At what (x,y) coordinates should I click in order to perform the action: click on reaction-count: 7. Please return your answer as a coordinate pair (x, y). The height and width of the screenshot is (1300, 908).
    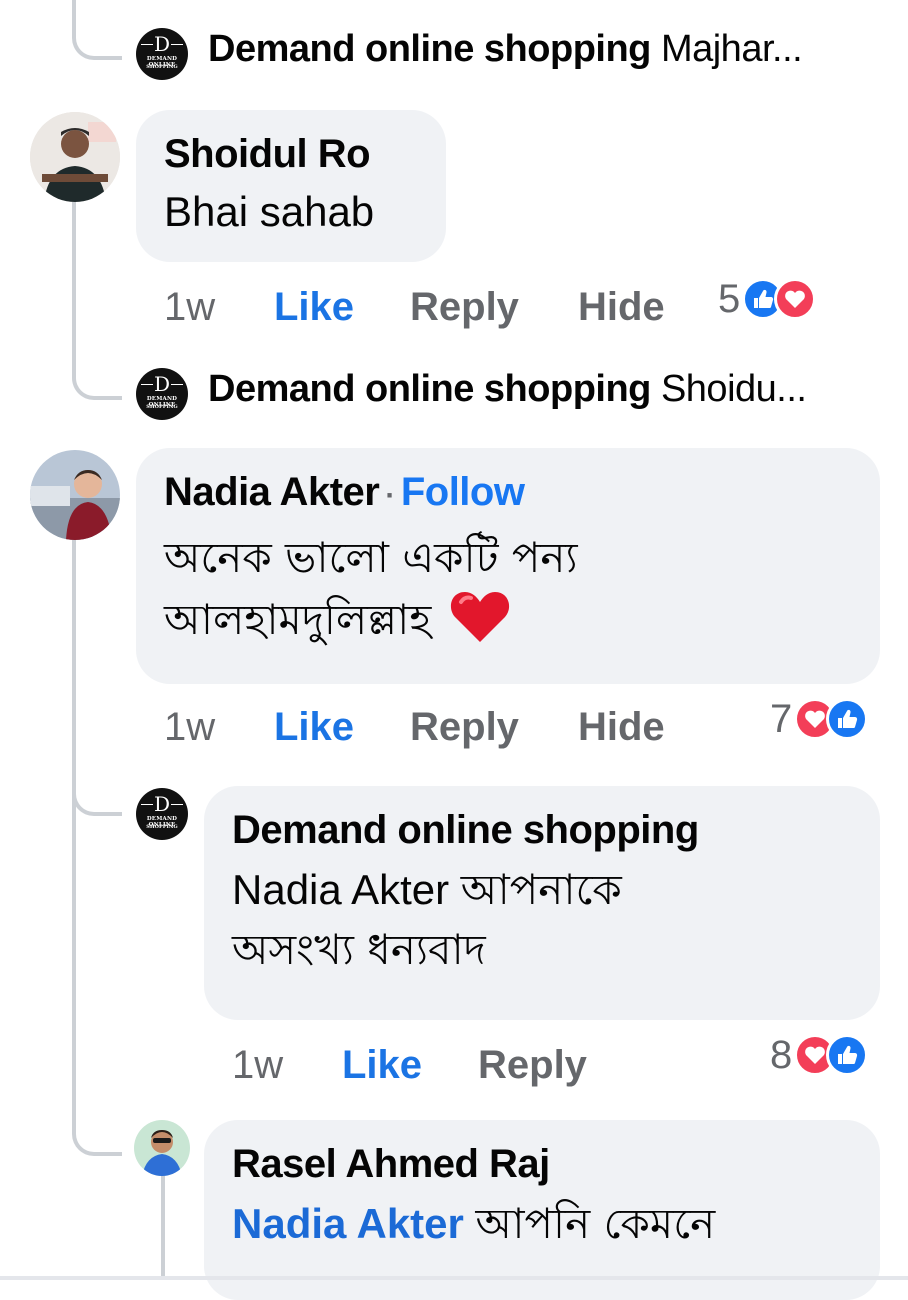
    Looking at the image, I should click on (781, 718).